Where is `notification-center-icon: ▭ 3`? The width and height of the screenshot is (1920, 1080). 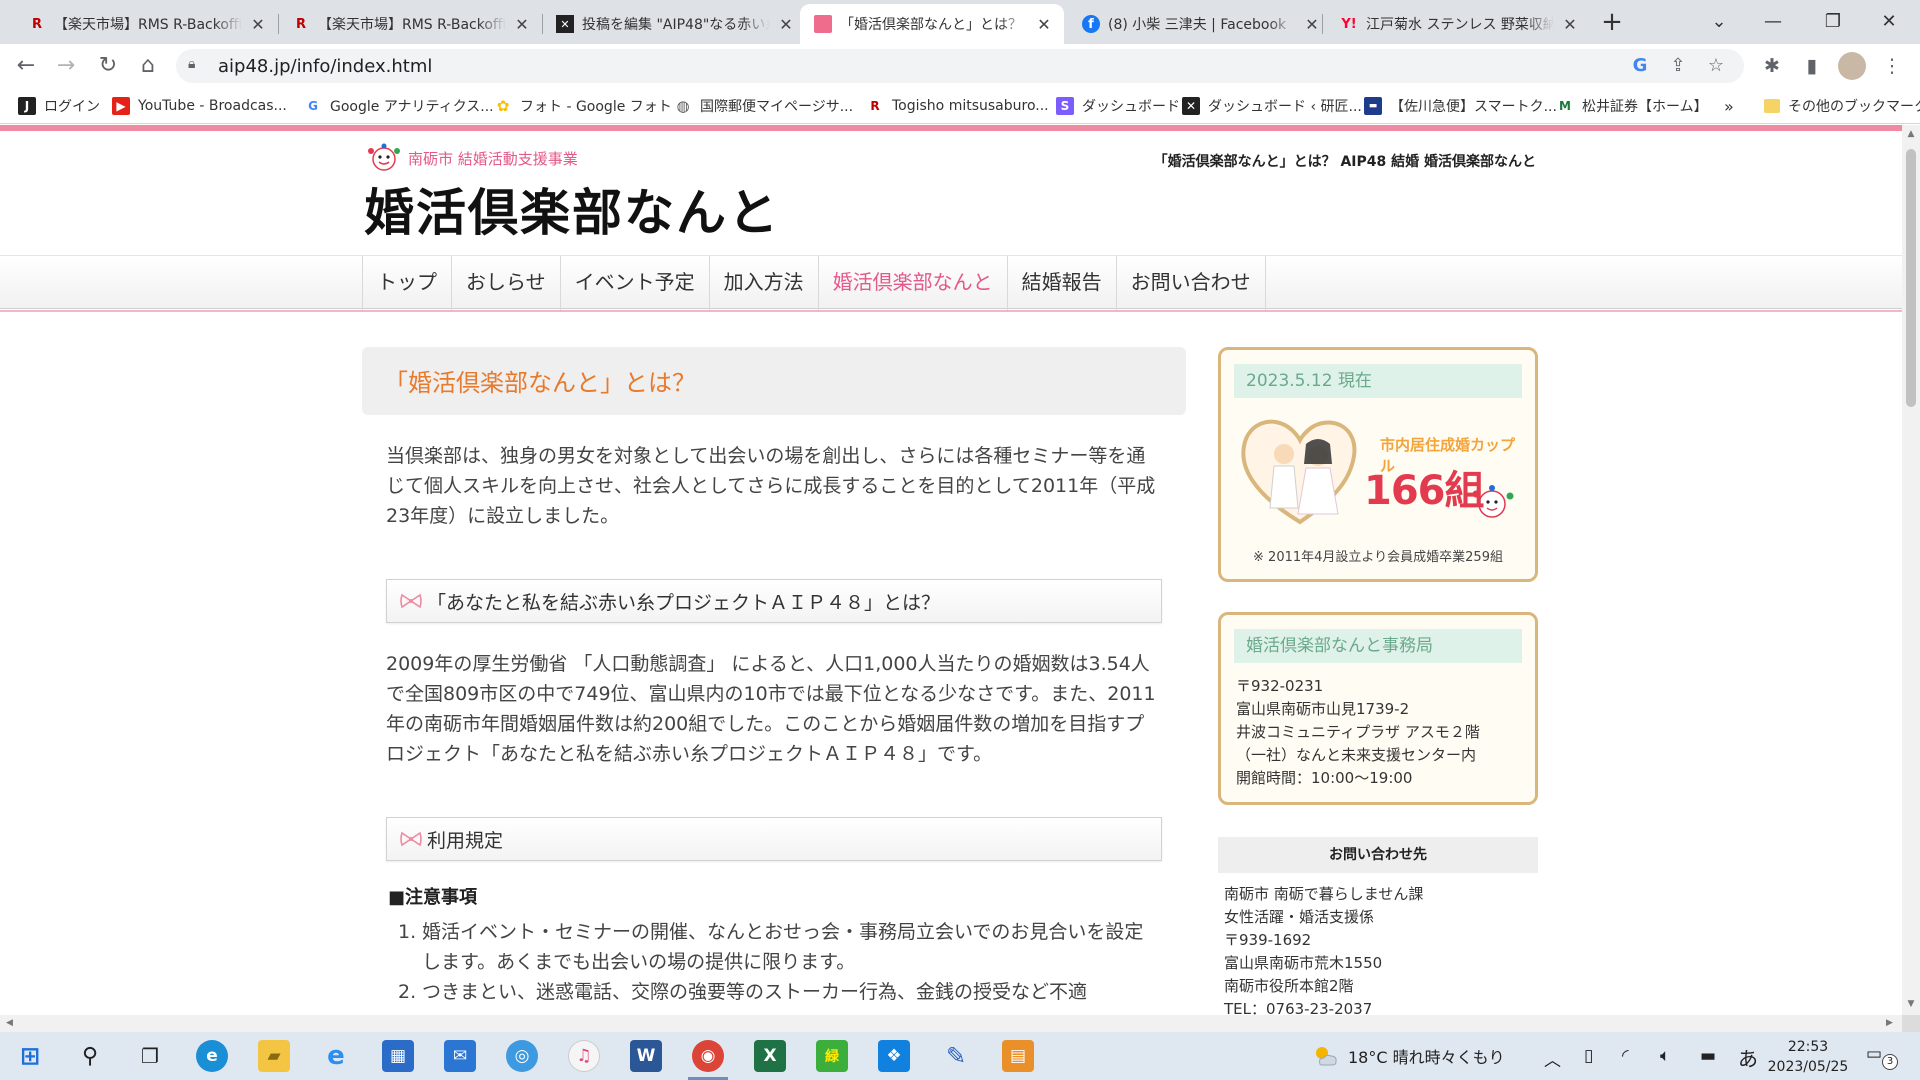
notification-center-icon: ▭ 3 is located at coordinates (1882, 1057).